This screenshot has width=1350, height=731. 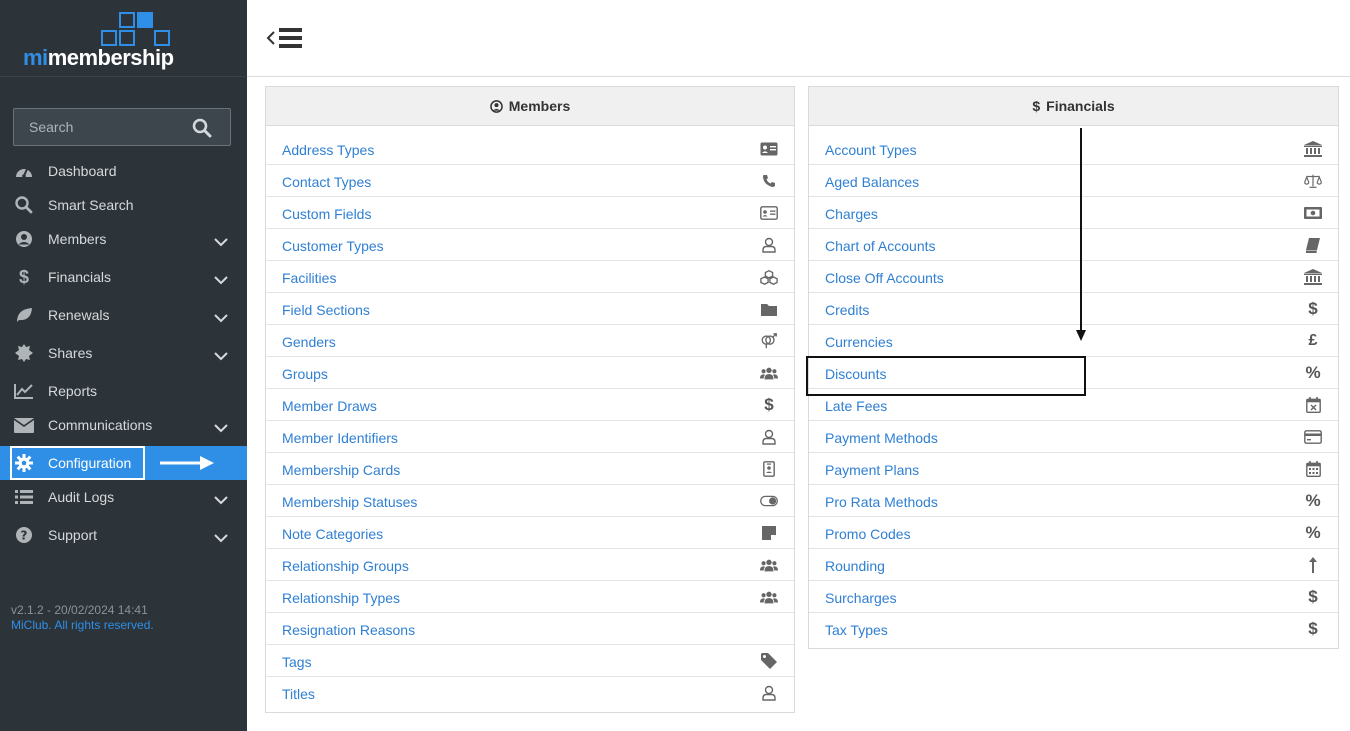 I want to click on list-item-customer-types: Customer Types, so click(x=530, y=245).